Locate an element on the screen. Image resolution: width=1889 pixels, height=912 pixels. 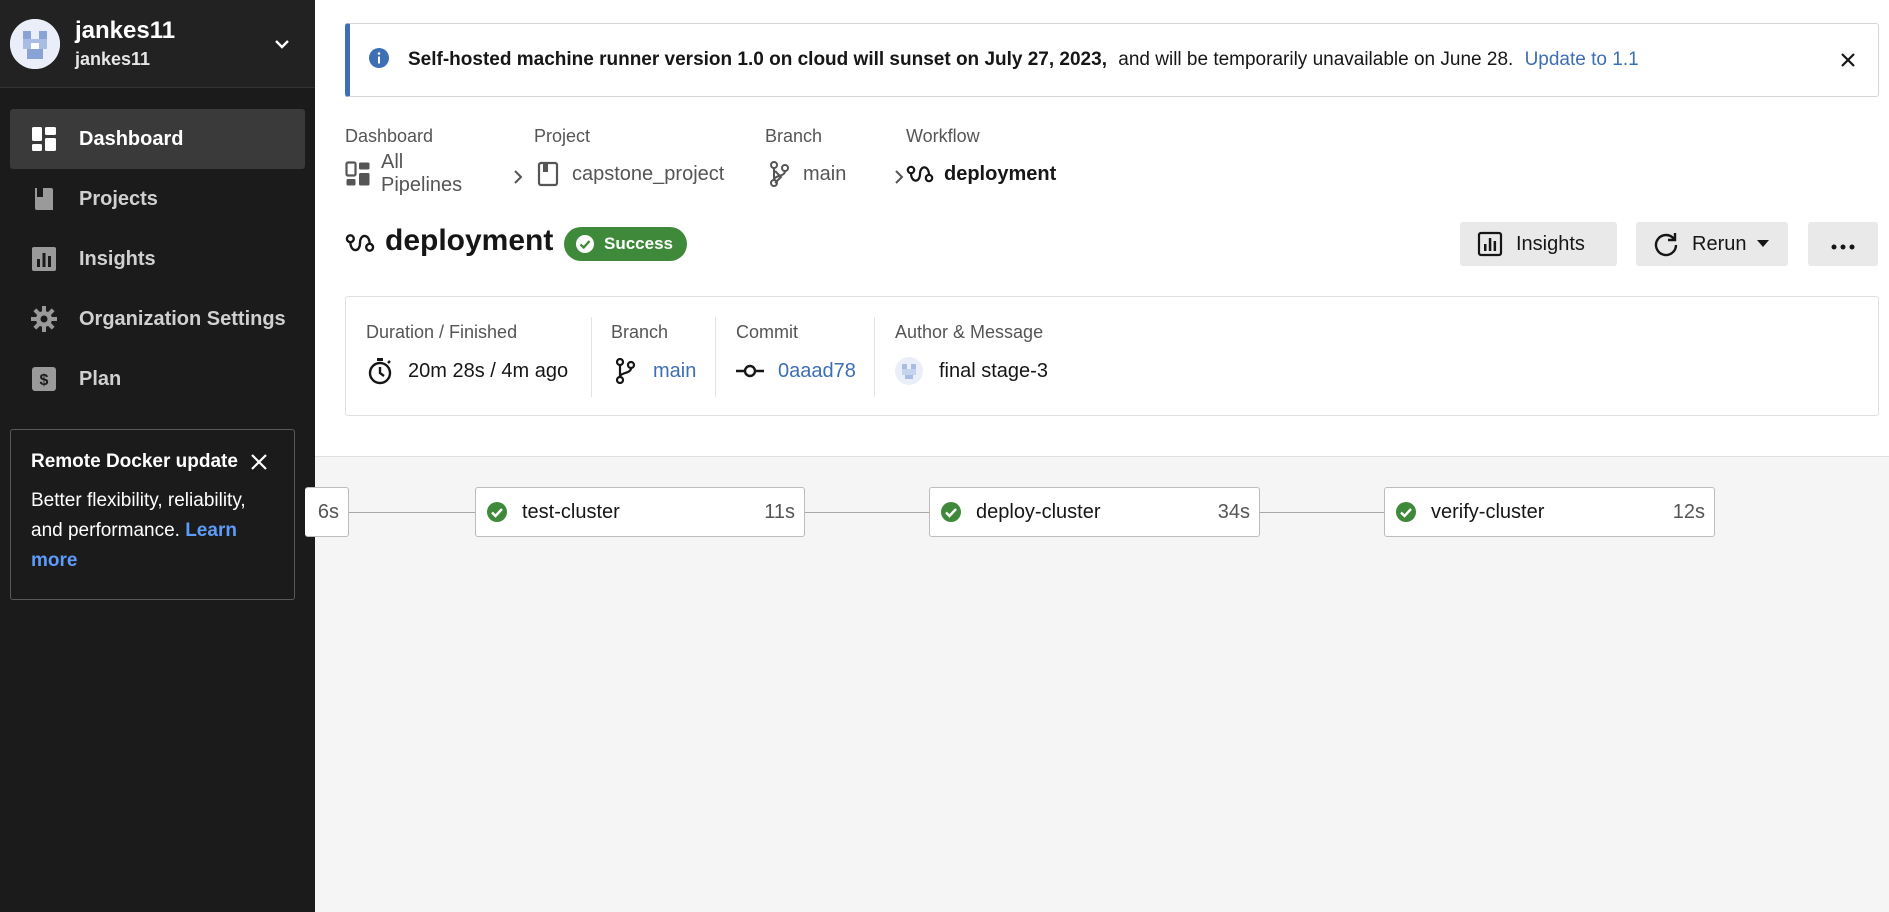
job-name: verify-cluster is located at coordinates (1488, 511).